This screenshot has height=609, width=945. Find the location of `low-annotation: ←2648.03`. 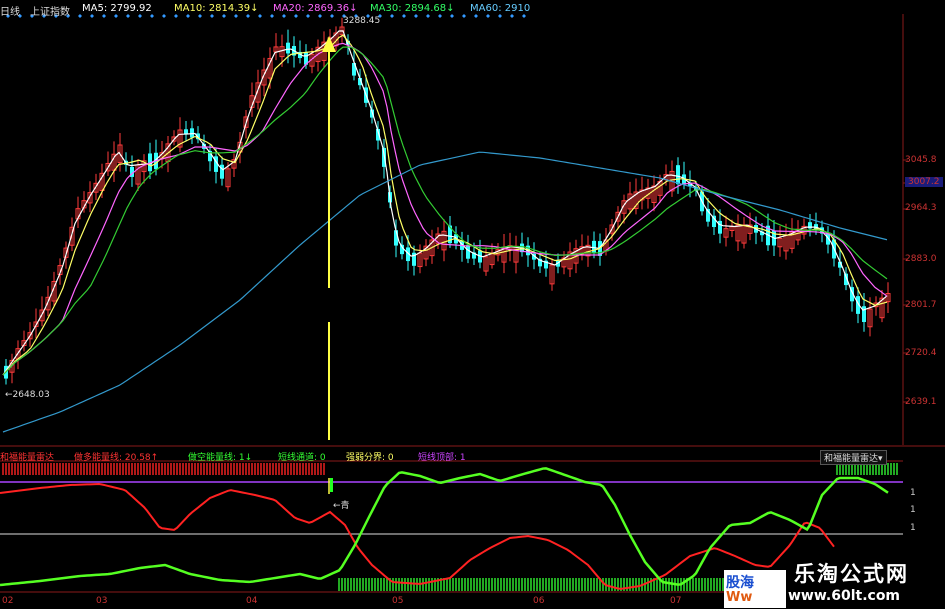

low-annotation: ←2648.03 is located at coordinates (27, 395).